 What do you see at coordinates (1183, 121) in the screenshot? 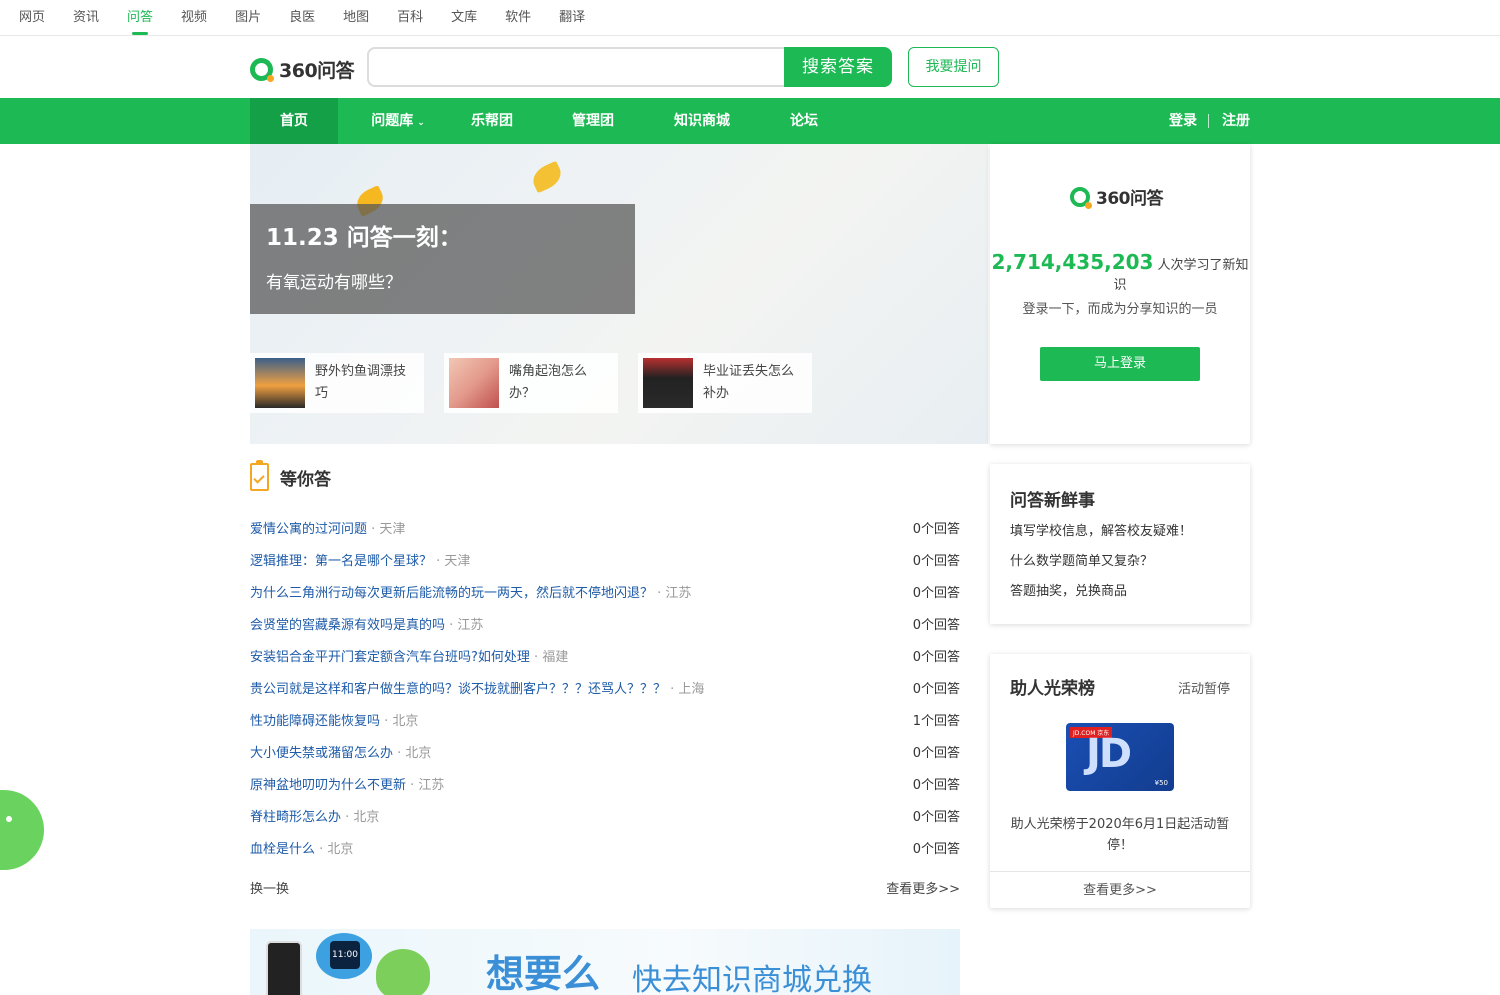
I see `login-link: 登录` at bounding box center [1183, 121].